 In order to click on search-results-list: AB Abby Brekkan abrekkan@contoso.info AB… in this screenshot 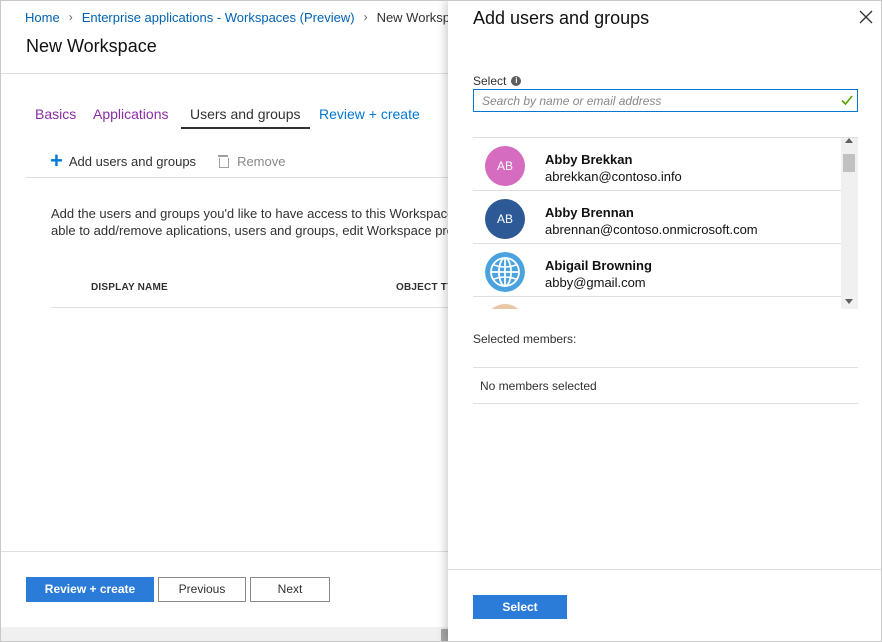, I will do `click(665, 223)`.